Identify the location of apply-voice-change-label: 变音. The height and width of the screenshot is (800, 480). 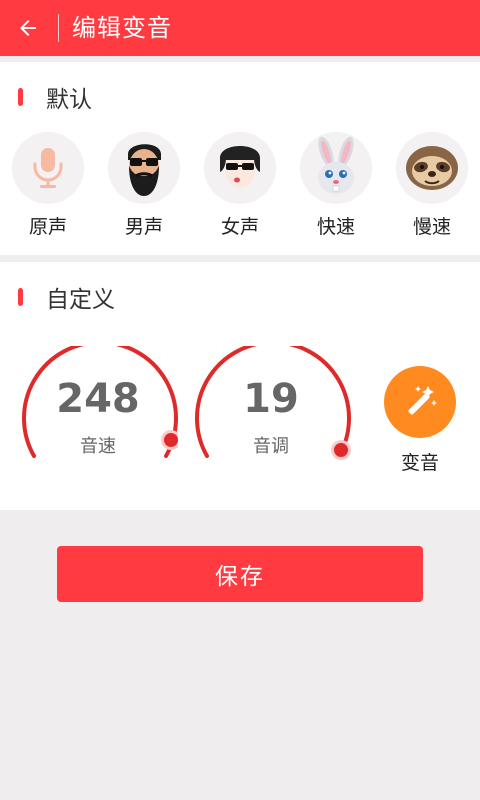
(419, 463).